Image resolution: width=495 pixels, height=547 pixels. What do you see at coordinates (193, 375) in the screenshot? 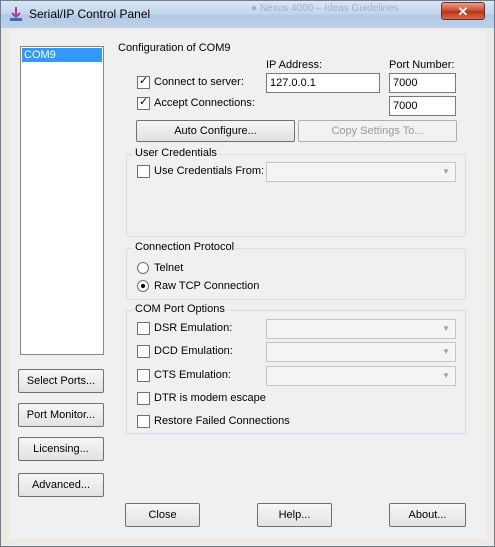
I see `cts-emulation-label: CTS Emulation:` at bounding box center [193, 375].